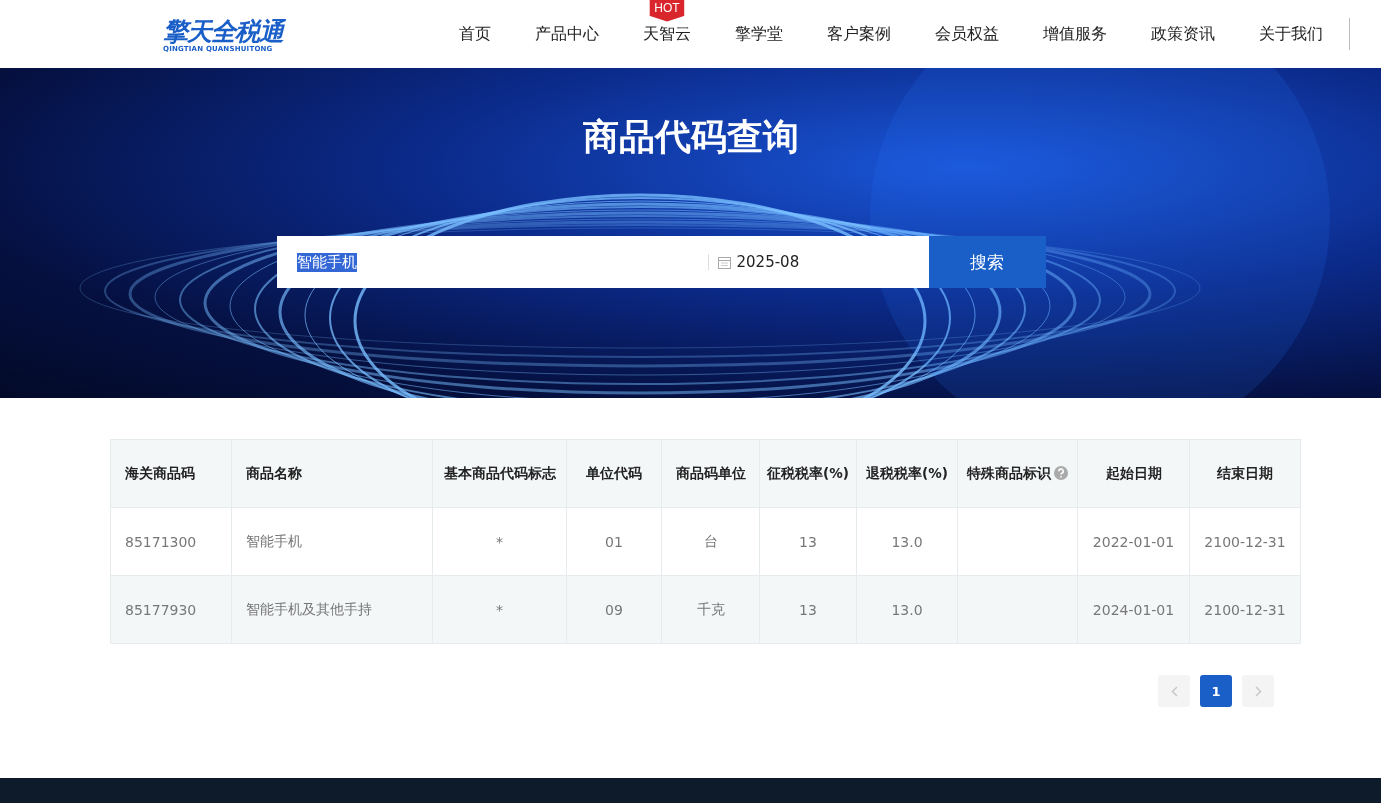 This screenshot has height=803, width=1381. Describe the element at coordinates (808, 472) in the screenshot. I see `column-header: 征税税率(%)` at that location.